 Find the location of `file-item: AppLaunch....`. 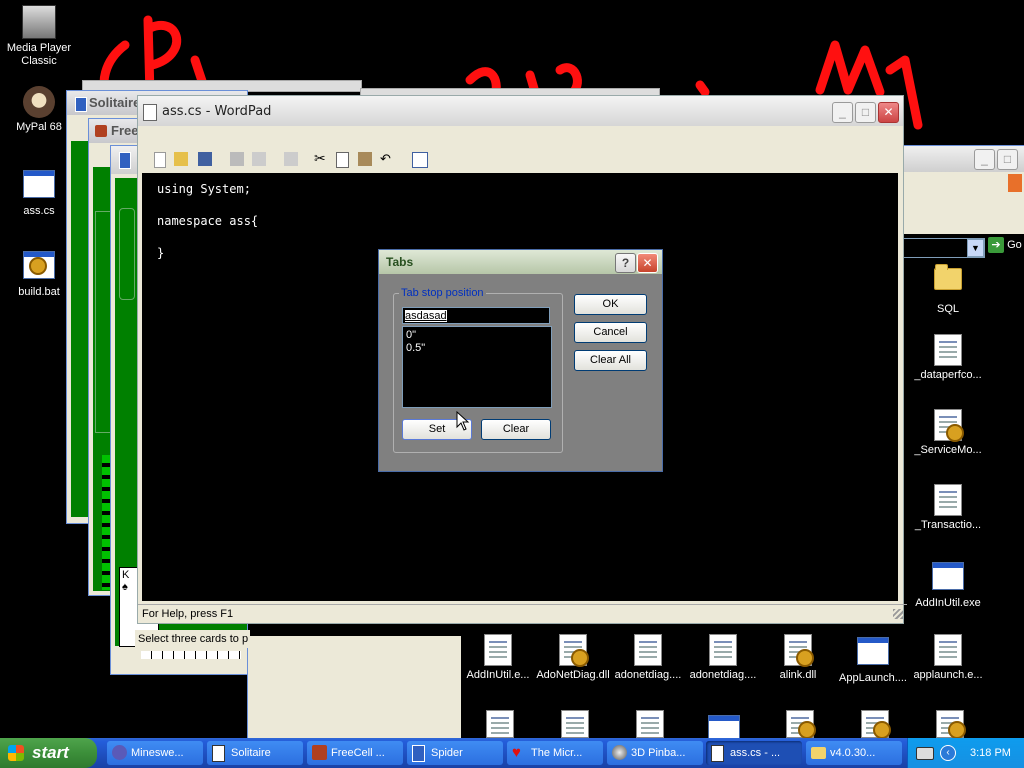

file-item: AppLaunch.... is located at coordinates (873, 659).